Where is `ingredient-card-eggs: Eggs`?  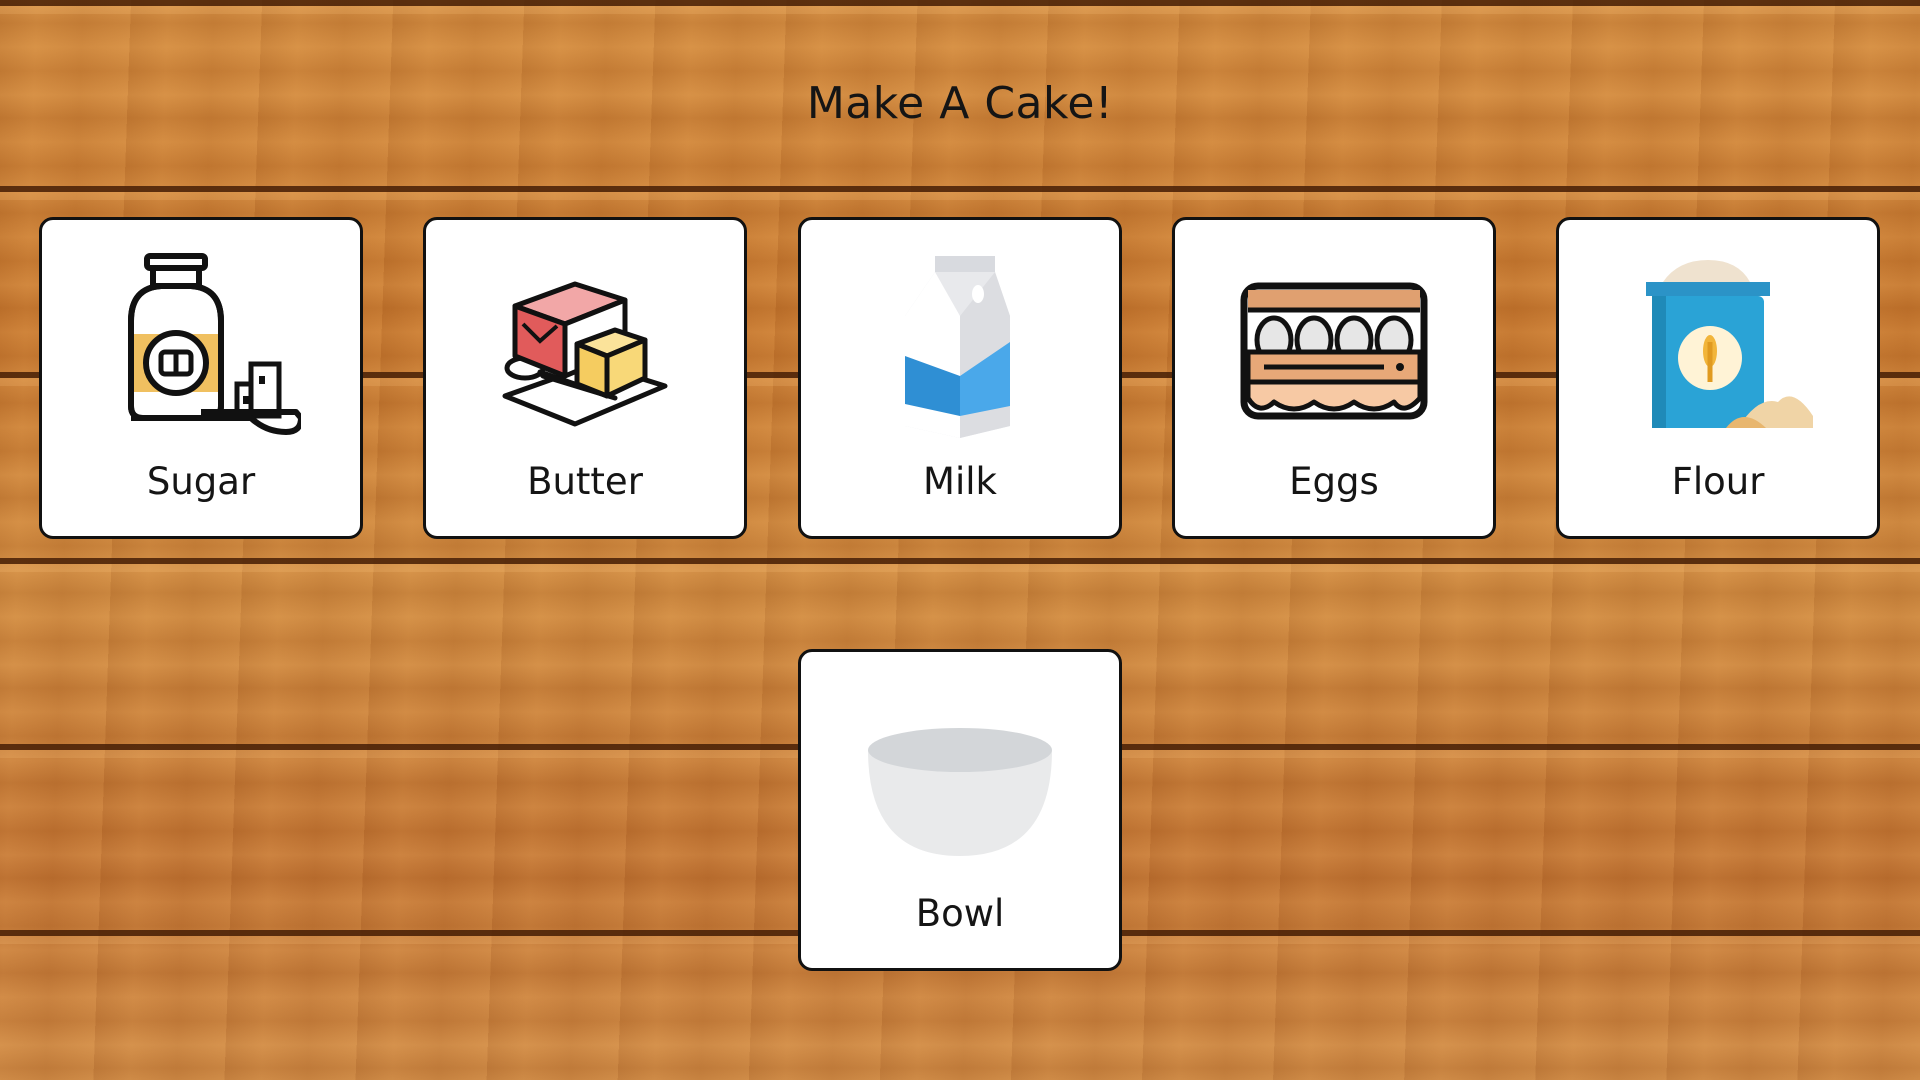
ingredient-card-eggs: Eggs is located at coordinates (1334, 378).